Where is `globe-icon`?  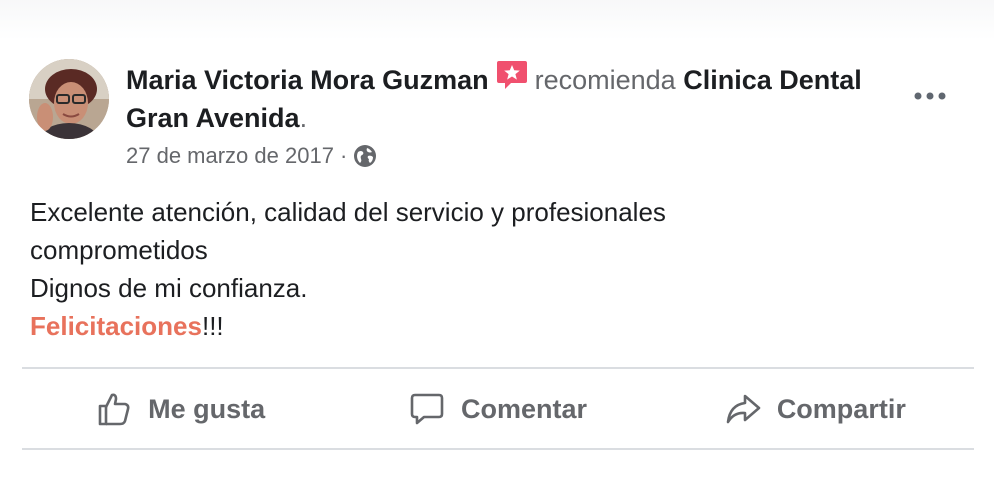
globe-icon is located at coordinates (365, 156).